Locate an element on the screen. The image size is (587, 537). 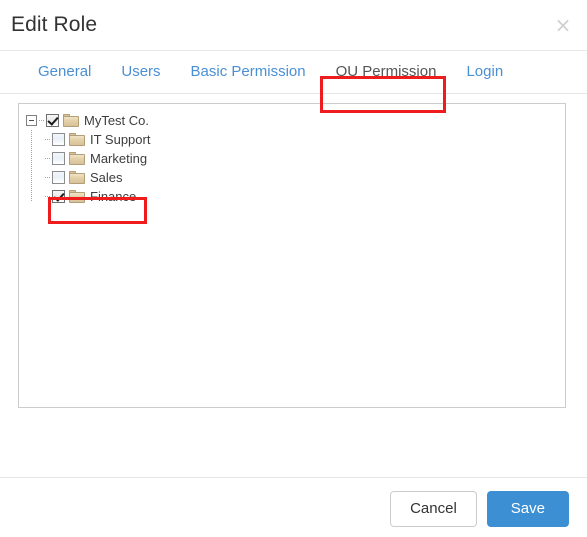
tree-node-label: Finance is located at coordinates (113, 196).